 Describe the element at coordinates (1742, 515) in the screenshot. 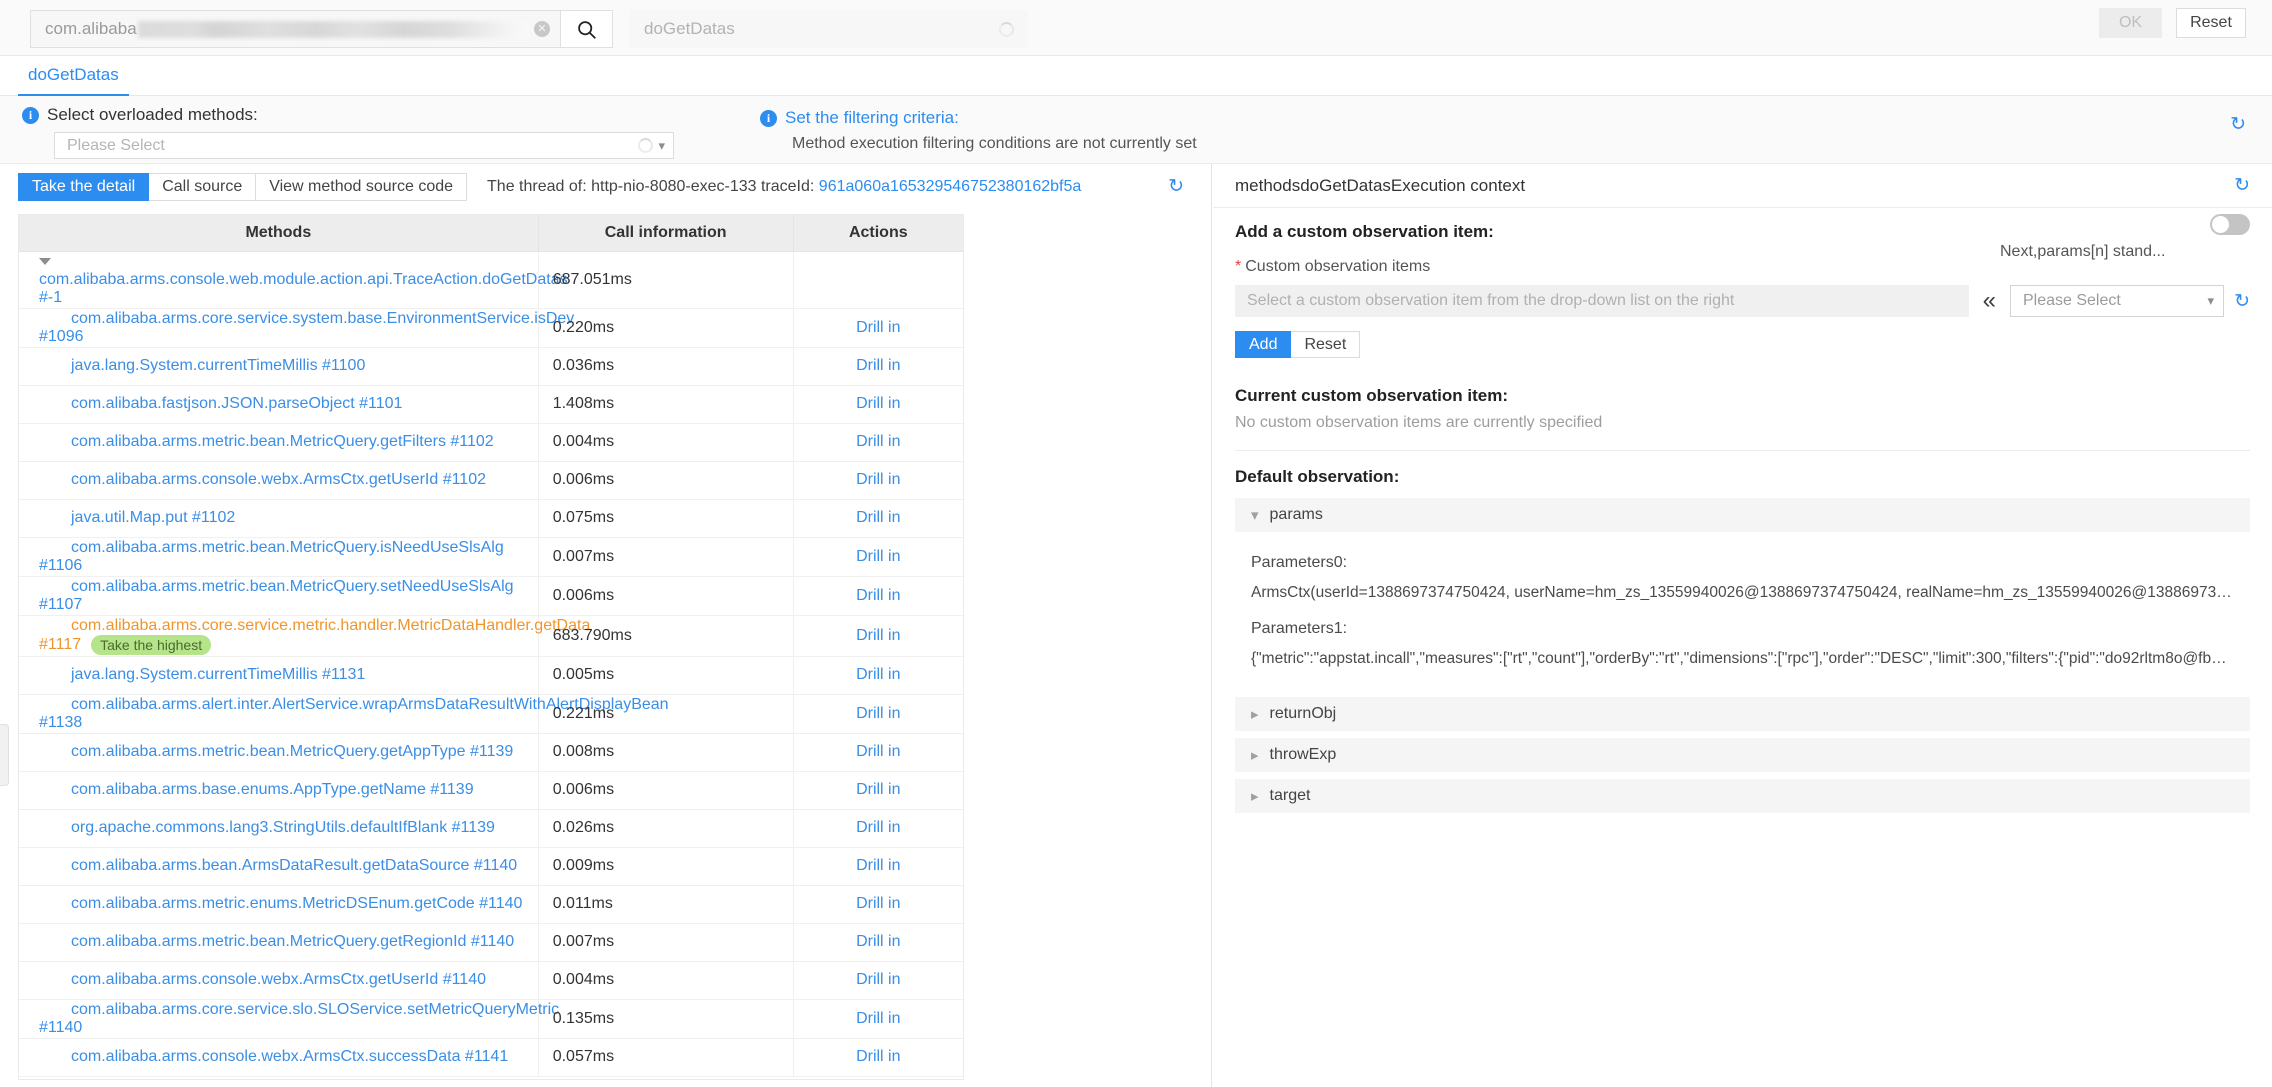

I see `accordion-params-header: ▾ params` at that location.